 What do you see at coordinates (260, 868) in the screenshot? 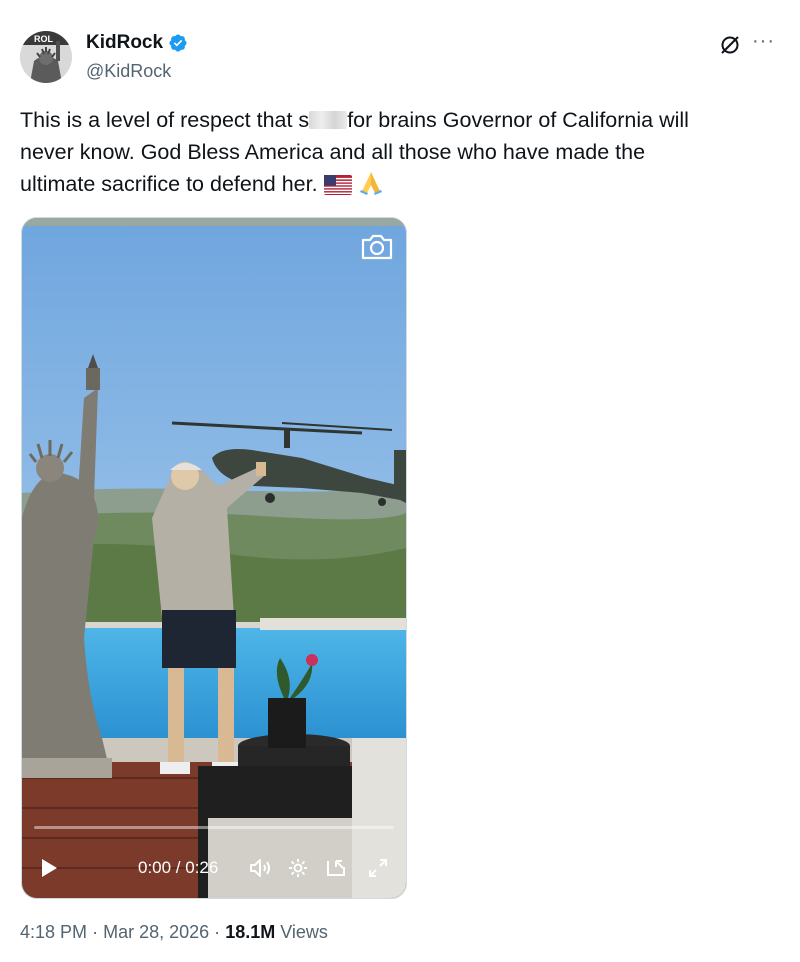
I see `volume-icon` at bounding box center [260, 868].